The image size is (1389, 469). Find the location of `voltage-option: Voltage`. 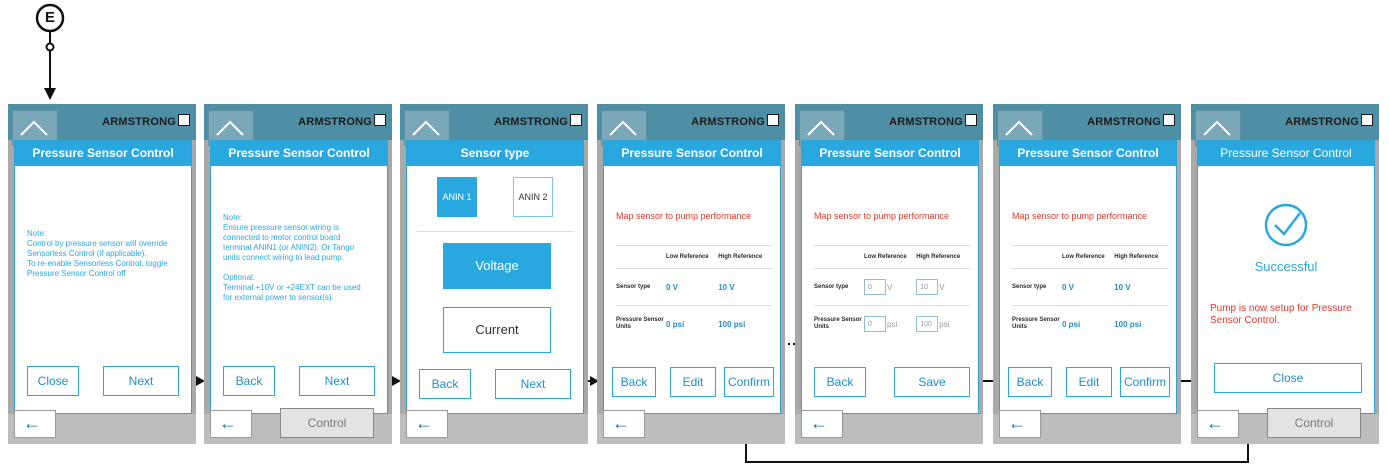

voltage-option: Voltage is located at coordinates (497, 266).